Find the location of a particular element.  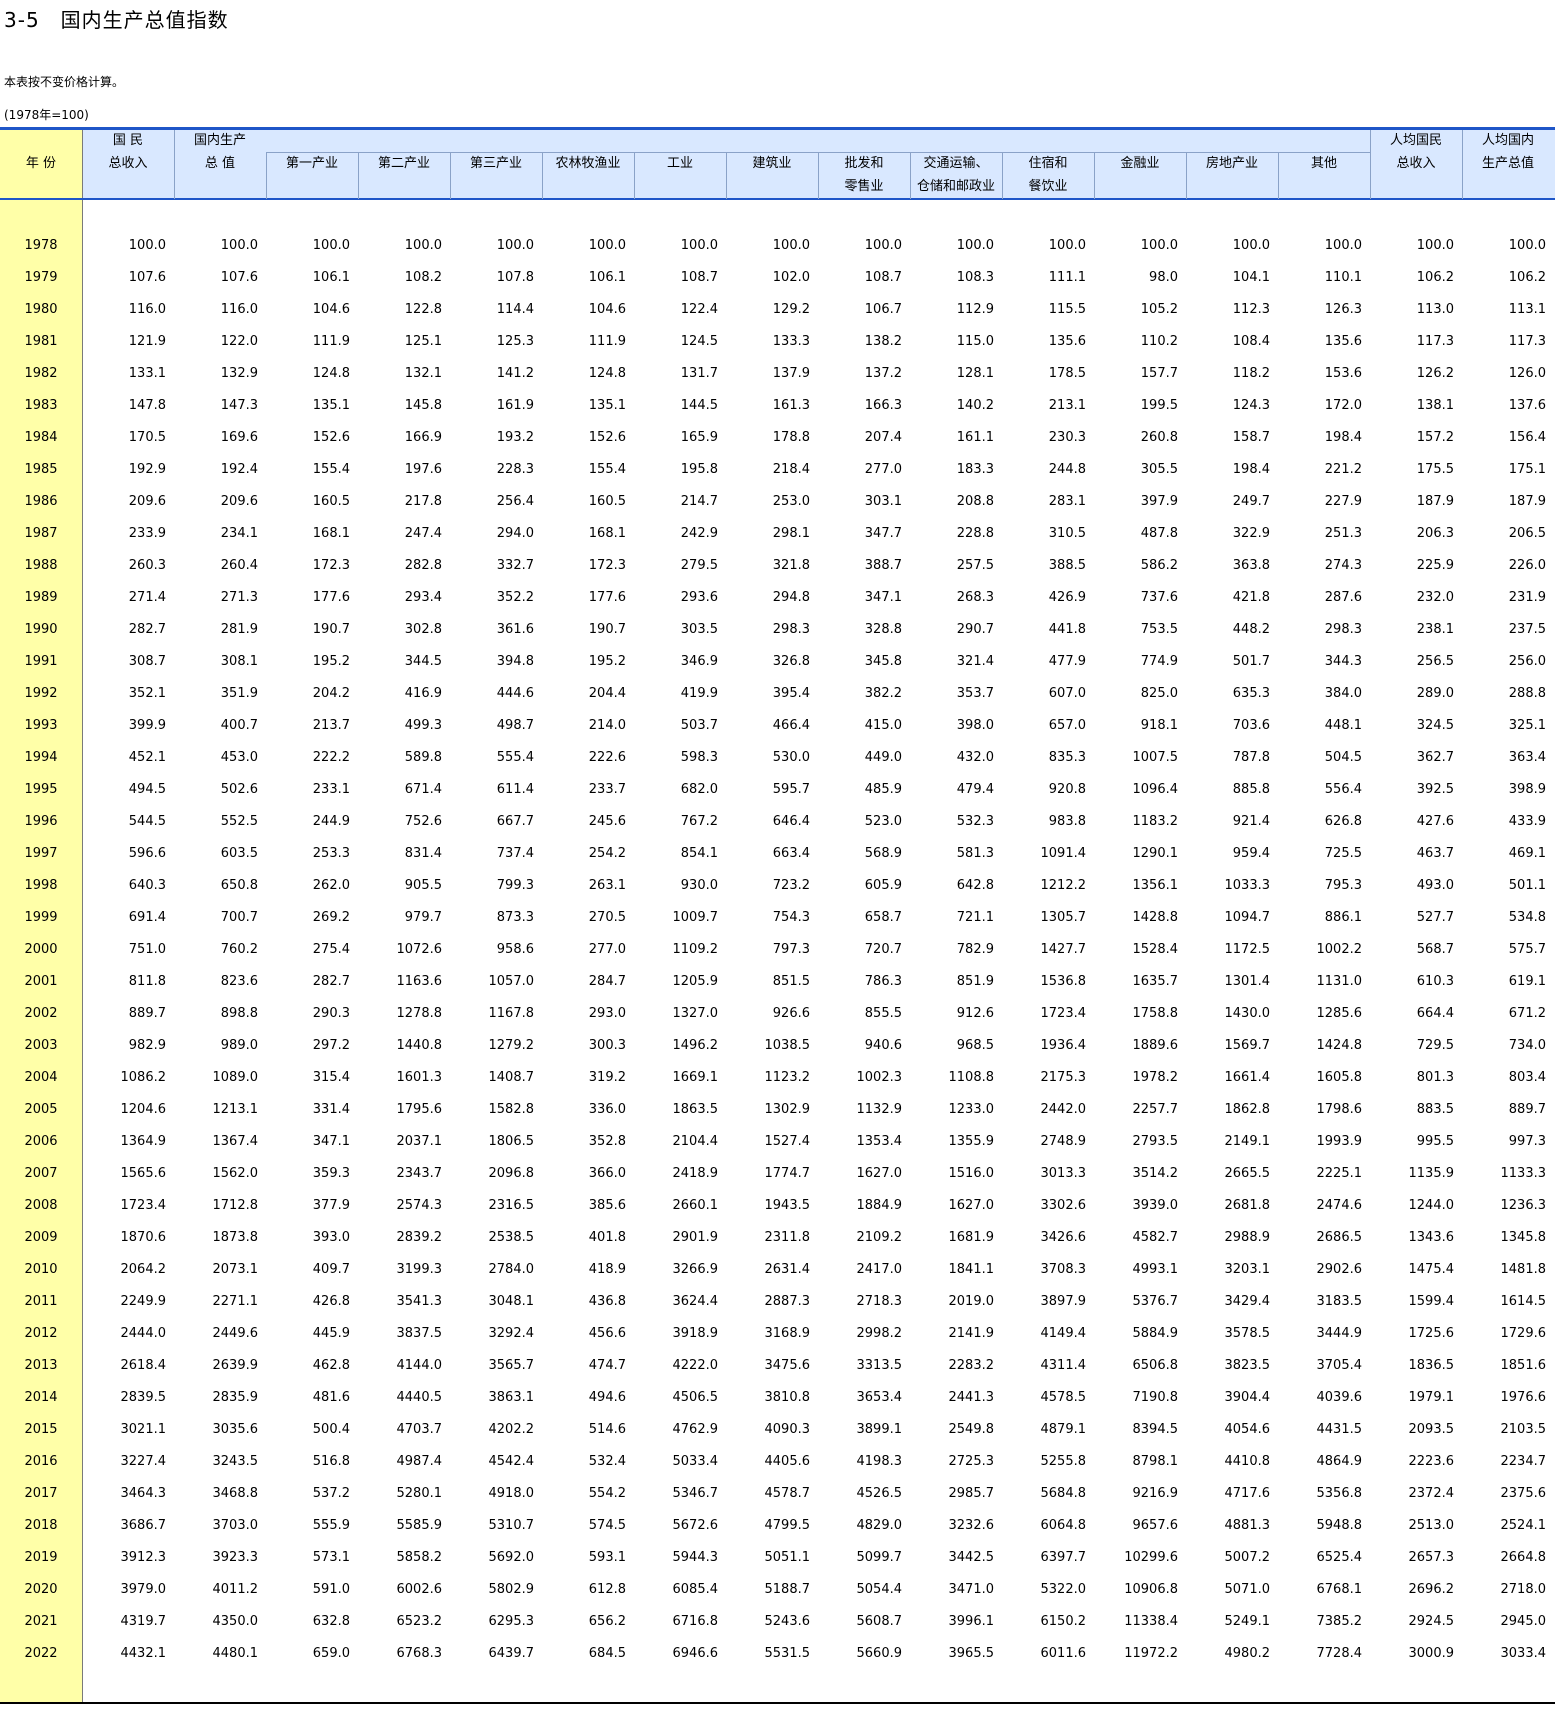

value-cell: 208.8 is located at coordinates (975, 501).